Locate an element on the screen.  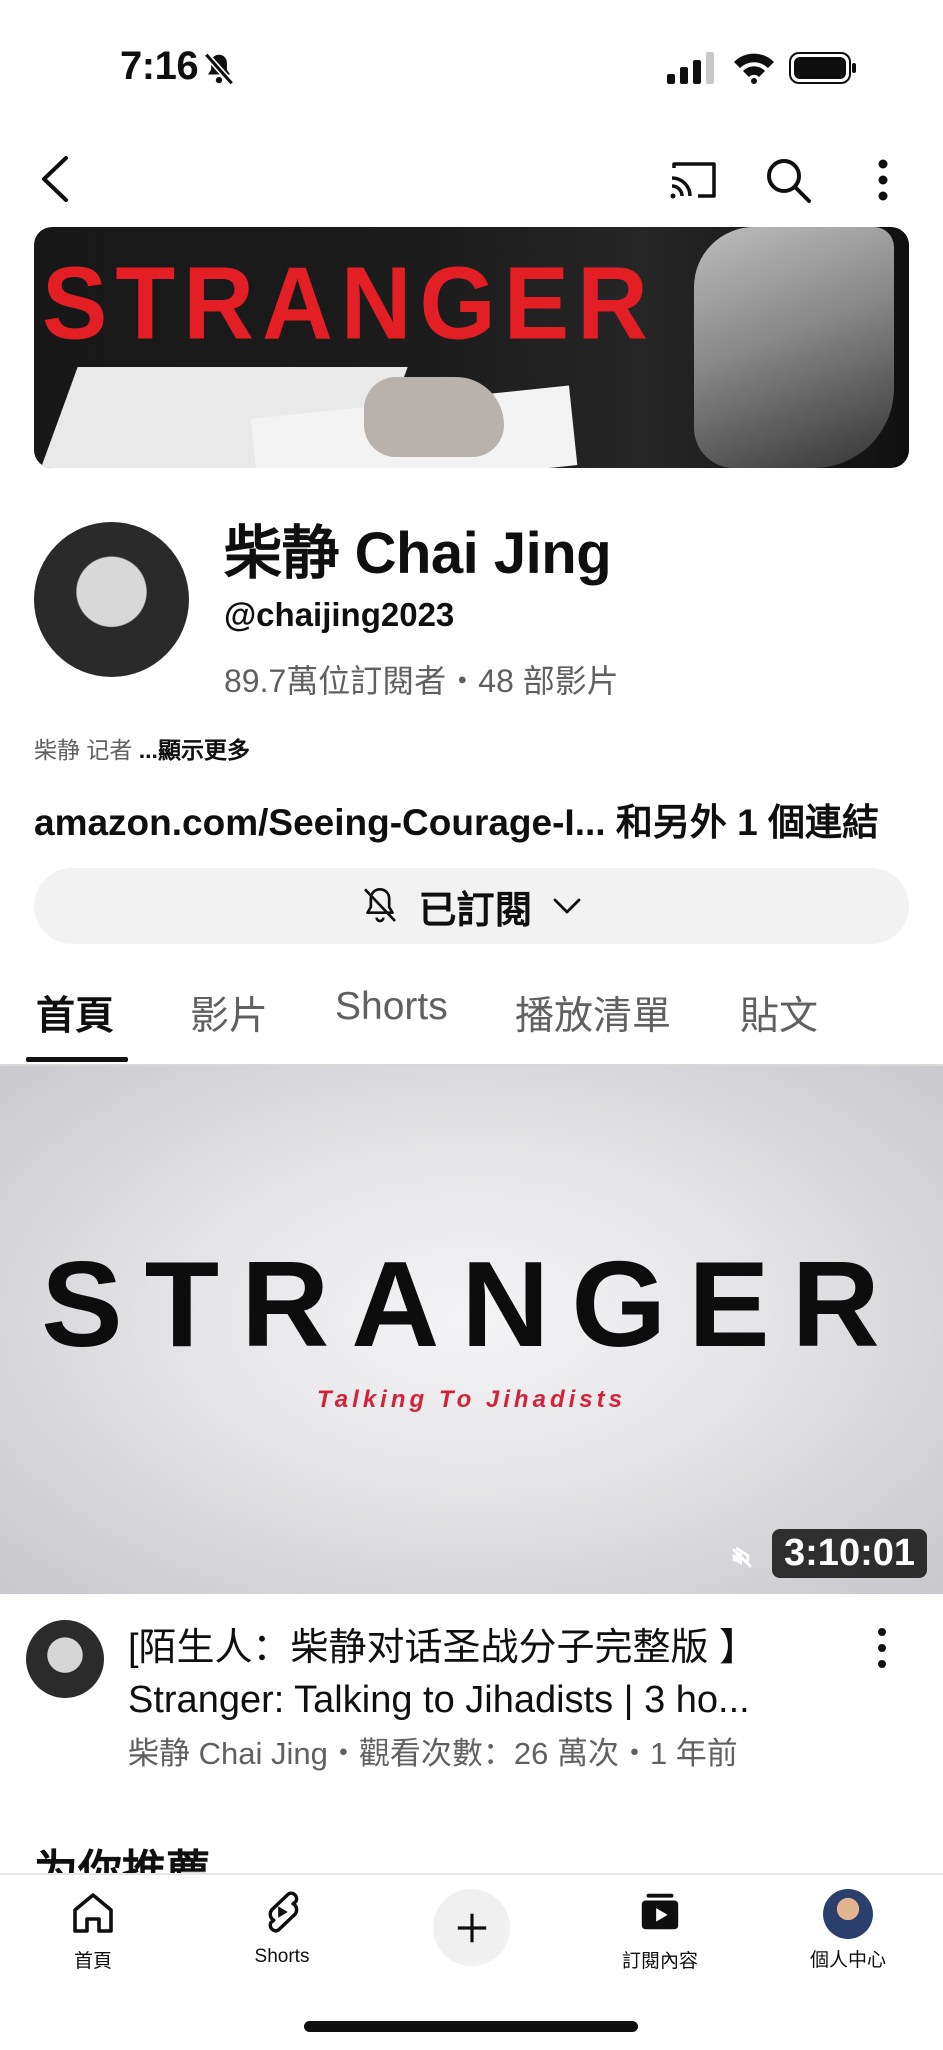
nav-shorts: Shorts is located at coordinates (282, 1928).